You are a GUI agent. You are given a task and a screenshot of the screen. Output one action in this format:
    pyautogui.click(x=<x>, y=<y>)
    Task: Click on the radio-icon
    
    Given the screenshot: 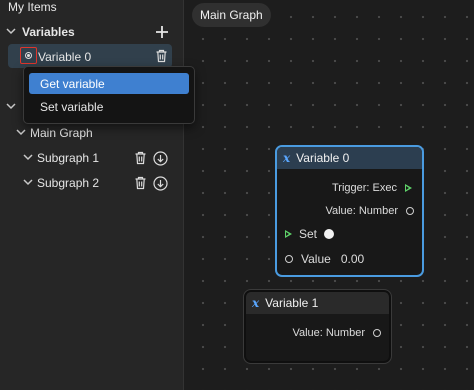 What is the action you would take?
    pyautogui.click(x=28, y=55)
    